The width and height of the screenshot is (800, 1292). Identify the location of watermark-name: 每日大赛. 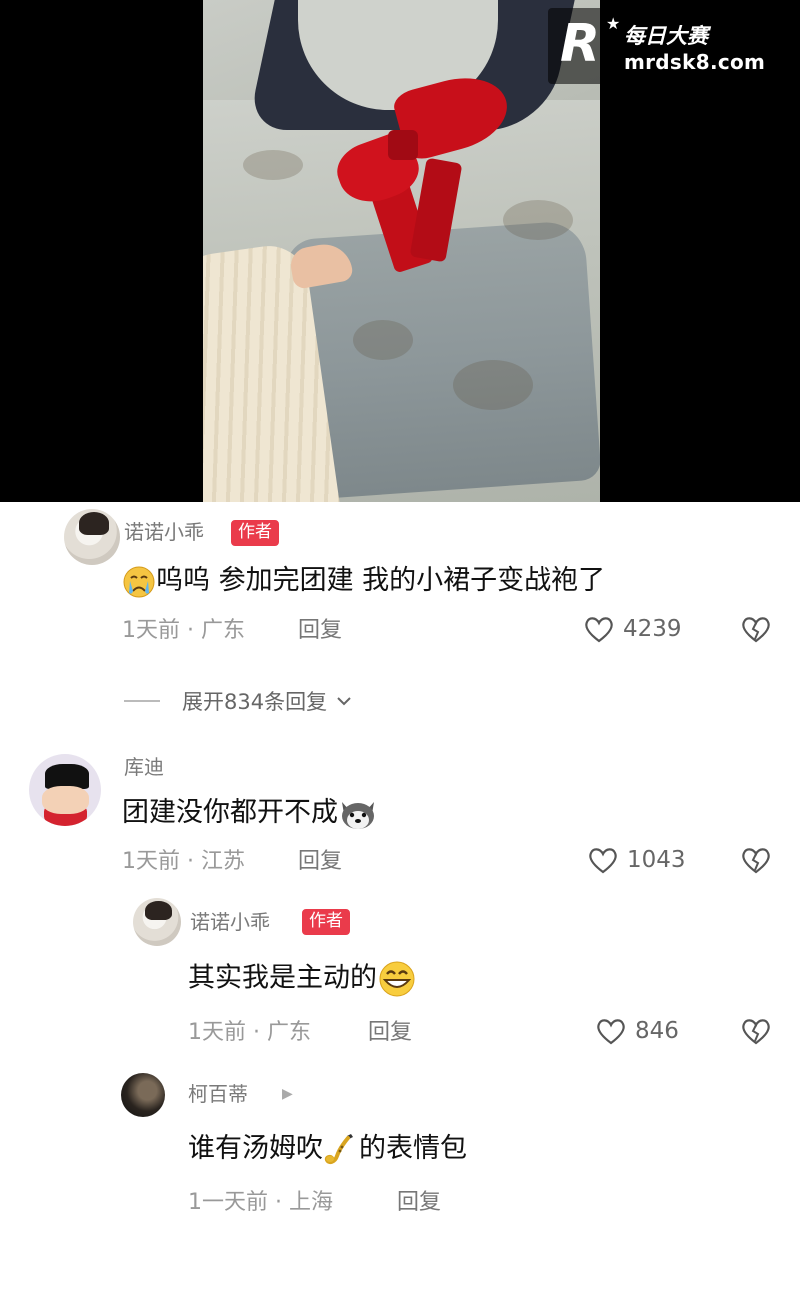
(666, 36).